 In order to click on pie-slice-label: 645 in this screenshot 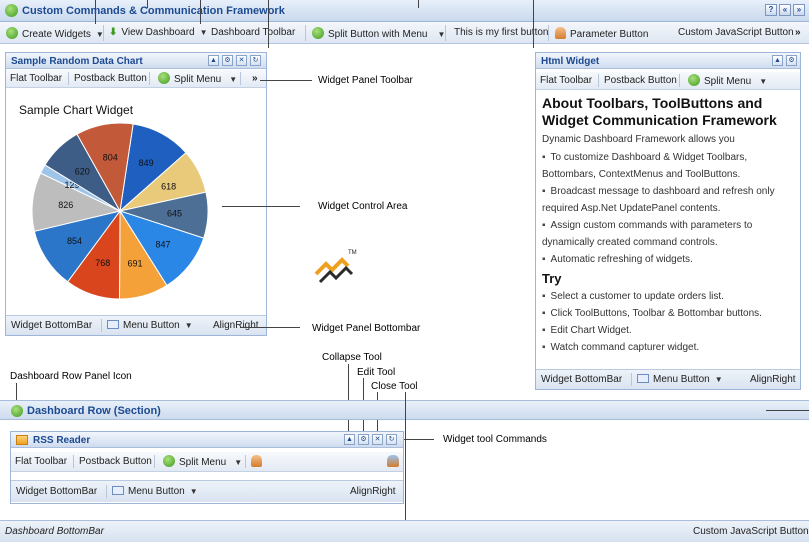, I will do `click(174, 214)`.